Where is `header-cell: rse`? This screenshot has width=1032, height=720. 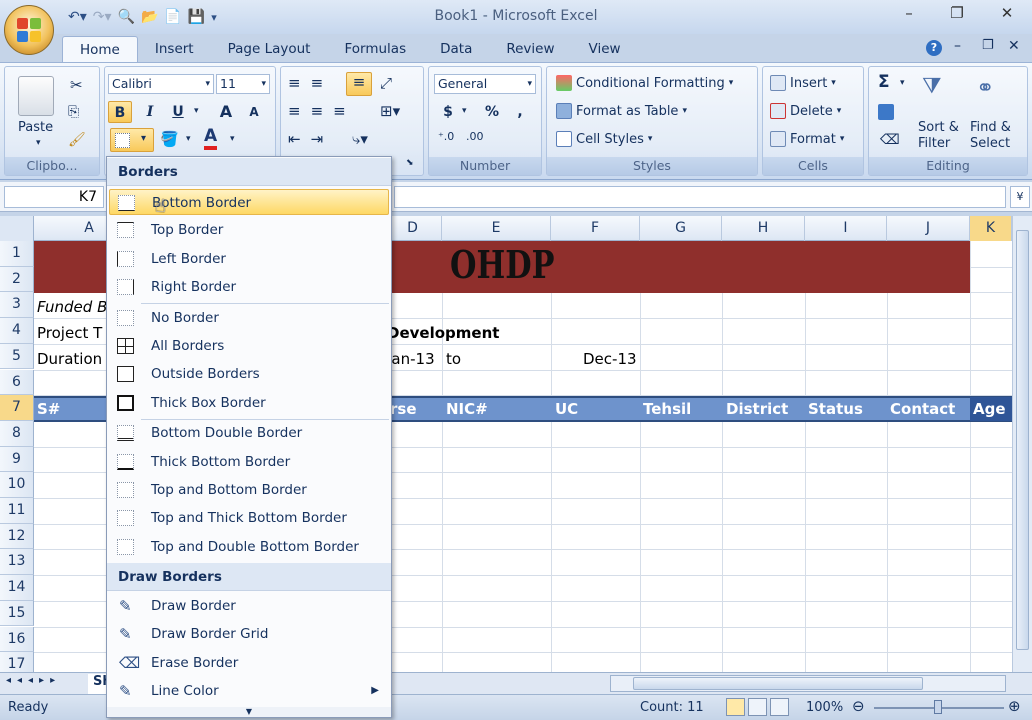
header-cell: rse is located at coordinates (403, 409).